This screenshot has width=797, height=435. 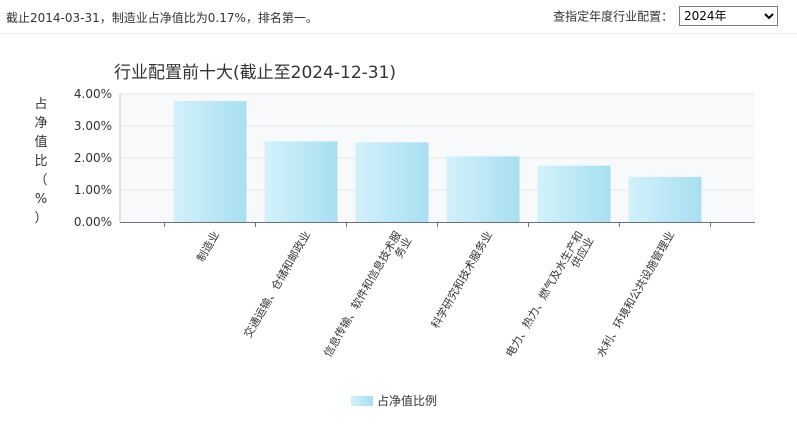 What do you see at coordinates (41, 199) in the screenshot?
I see `y-axis-label-char: %` at bounding box center [41, 199].